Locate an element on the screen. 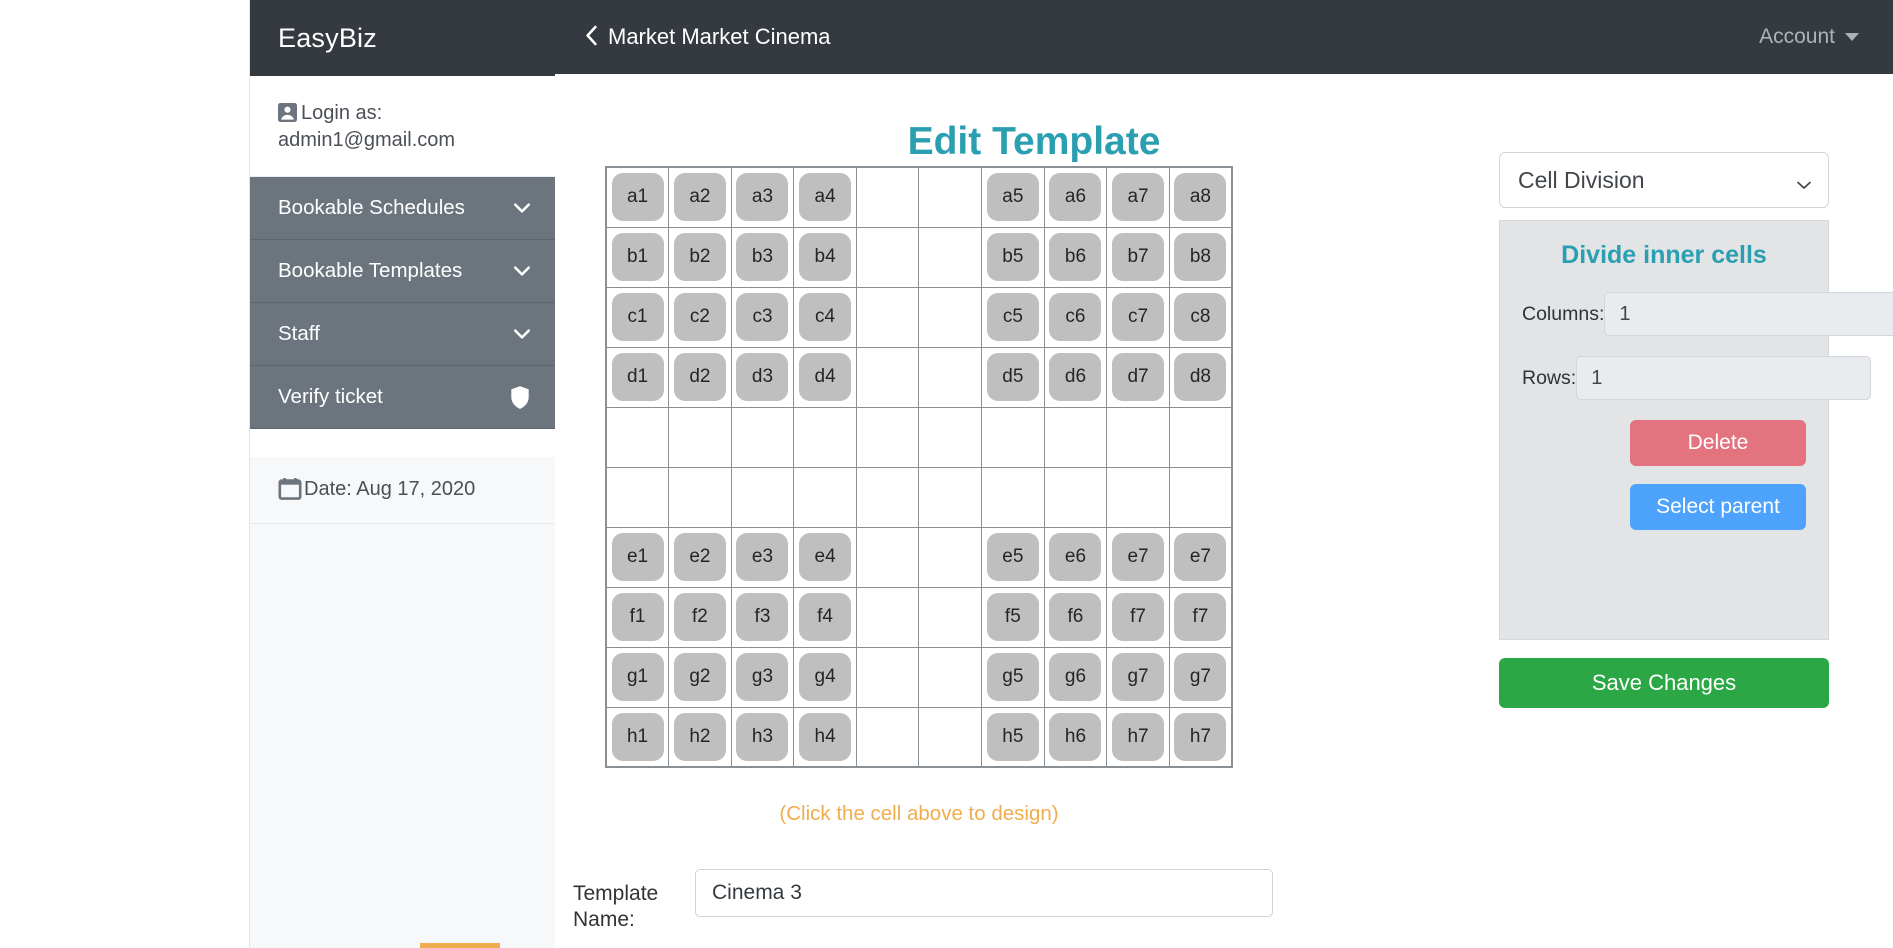 This screenshot has width=1893, height=948. seat-c2: c2 is located at coordinates (699, 317).